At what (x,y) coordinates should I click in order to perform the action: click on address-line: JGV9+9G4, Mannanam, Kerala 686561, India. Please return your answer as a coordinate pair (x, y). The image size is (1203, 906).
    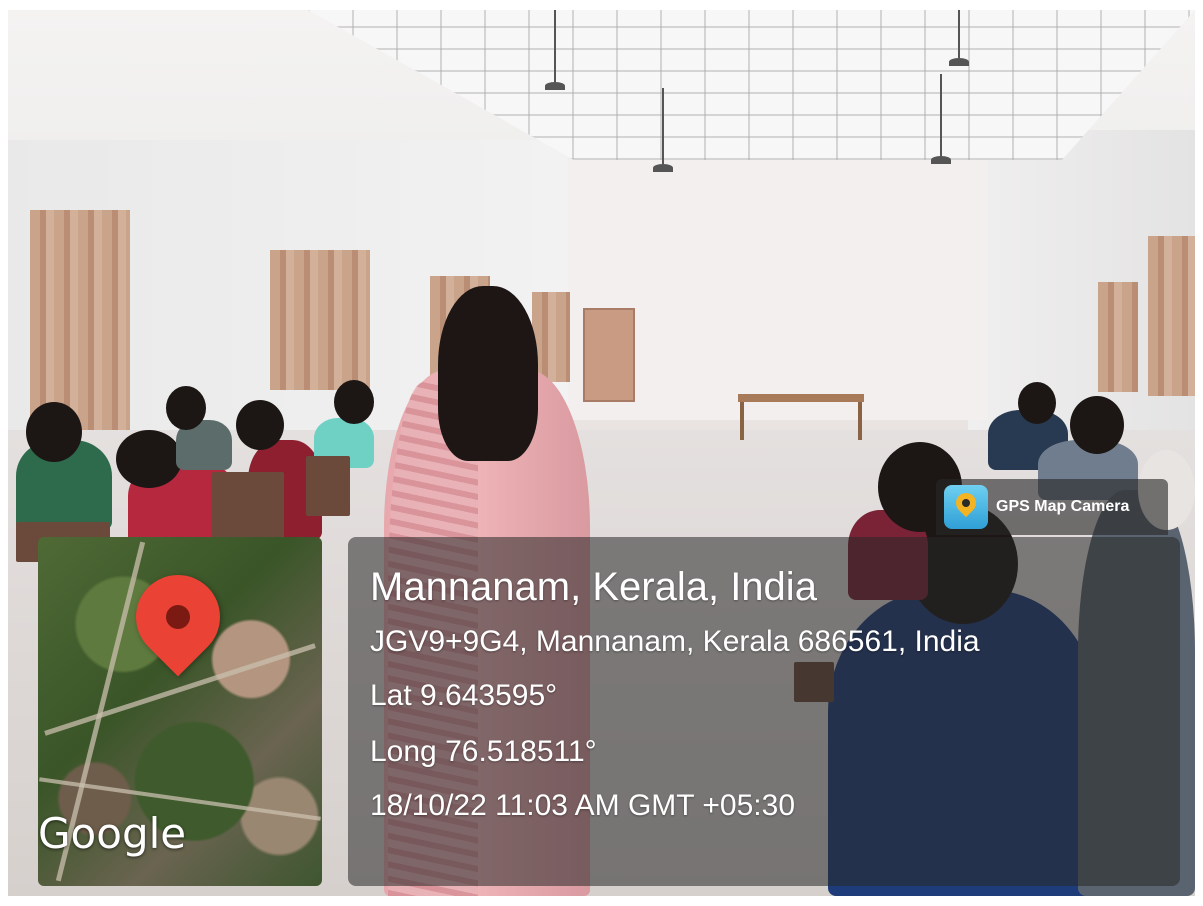
    Looking at the image, I should click on (675, 641).